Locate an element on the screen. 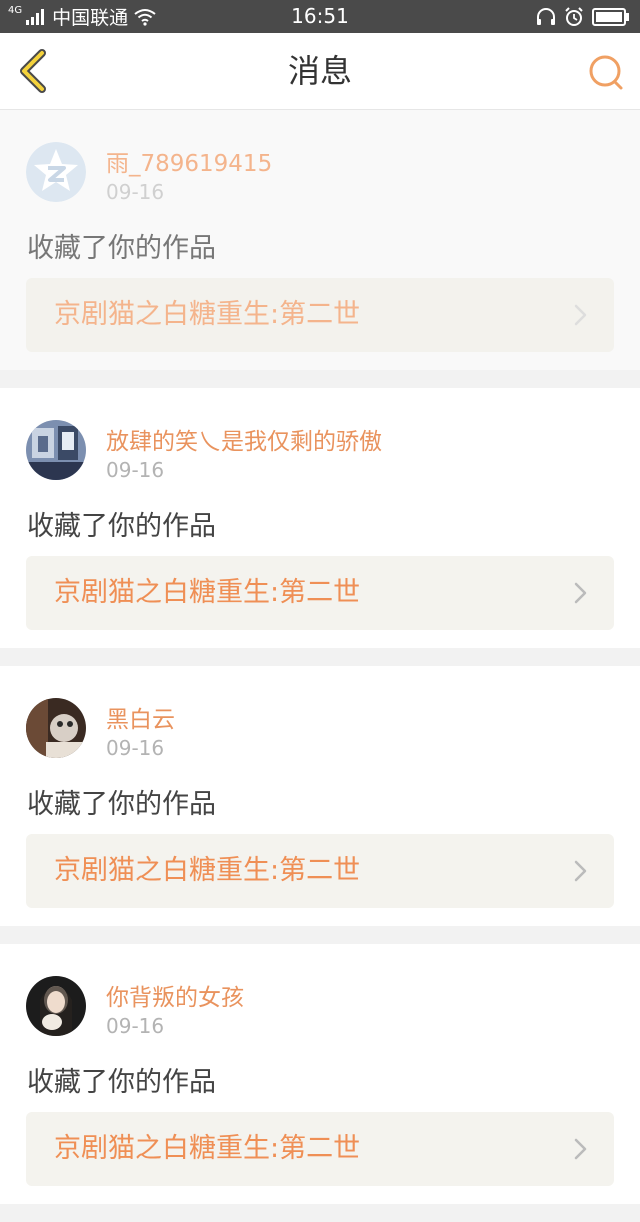 Image resolution: width=640 pixels, height=1222 pixels. username-link: 雨_789619415 is located at coordinates (189, 161).